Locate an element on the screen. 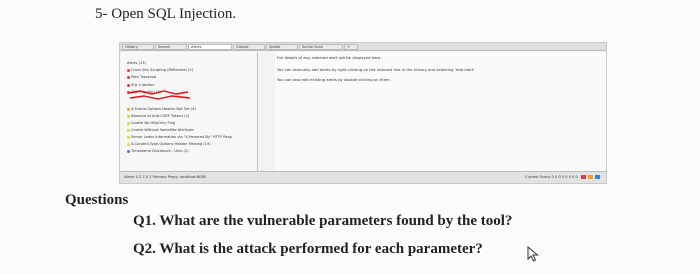  tree-root: Alerts (13) is located at coordinates (136, 63).